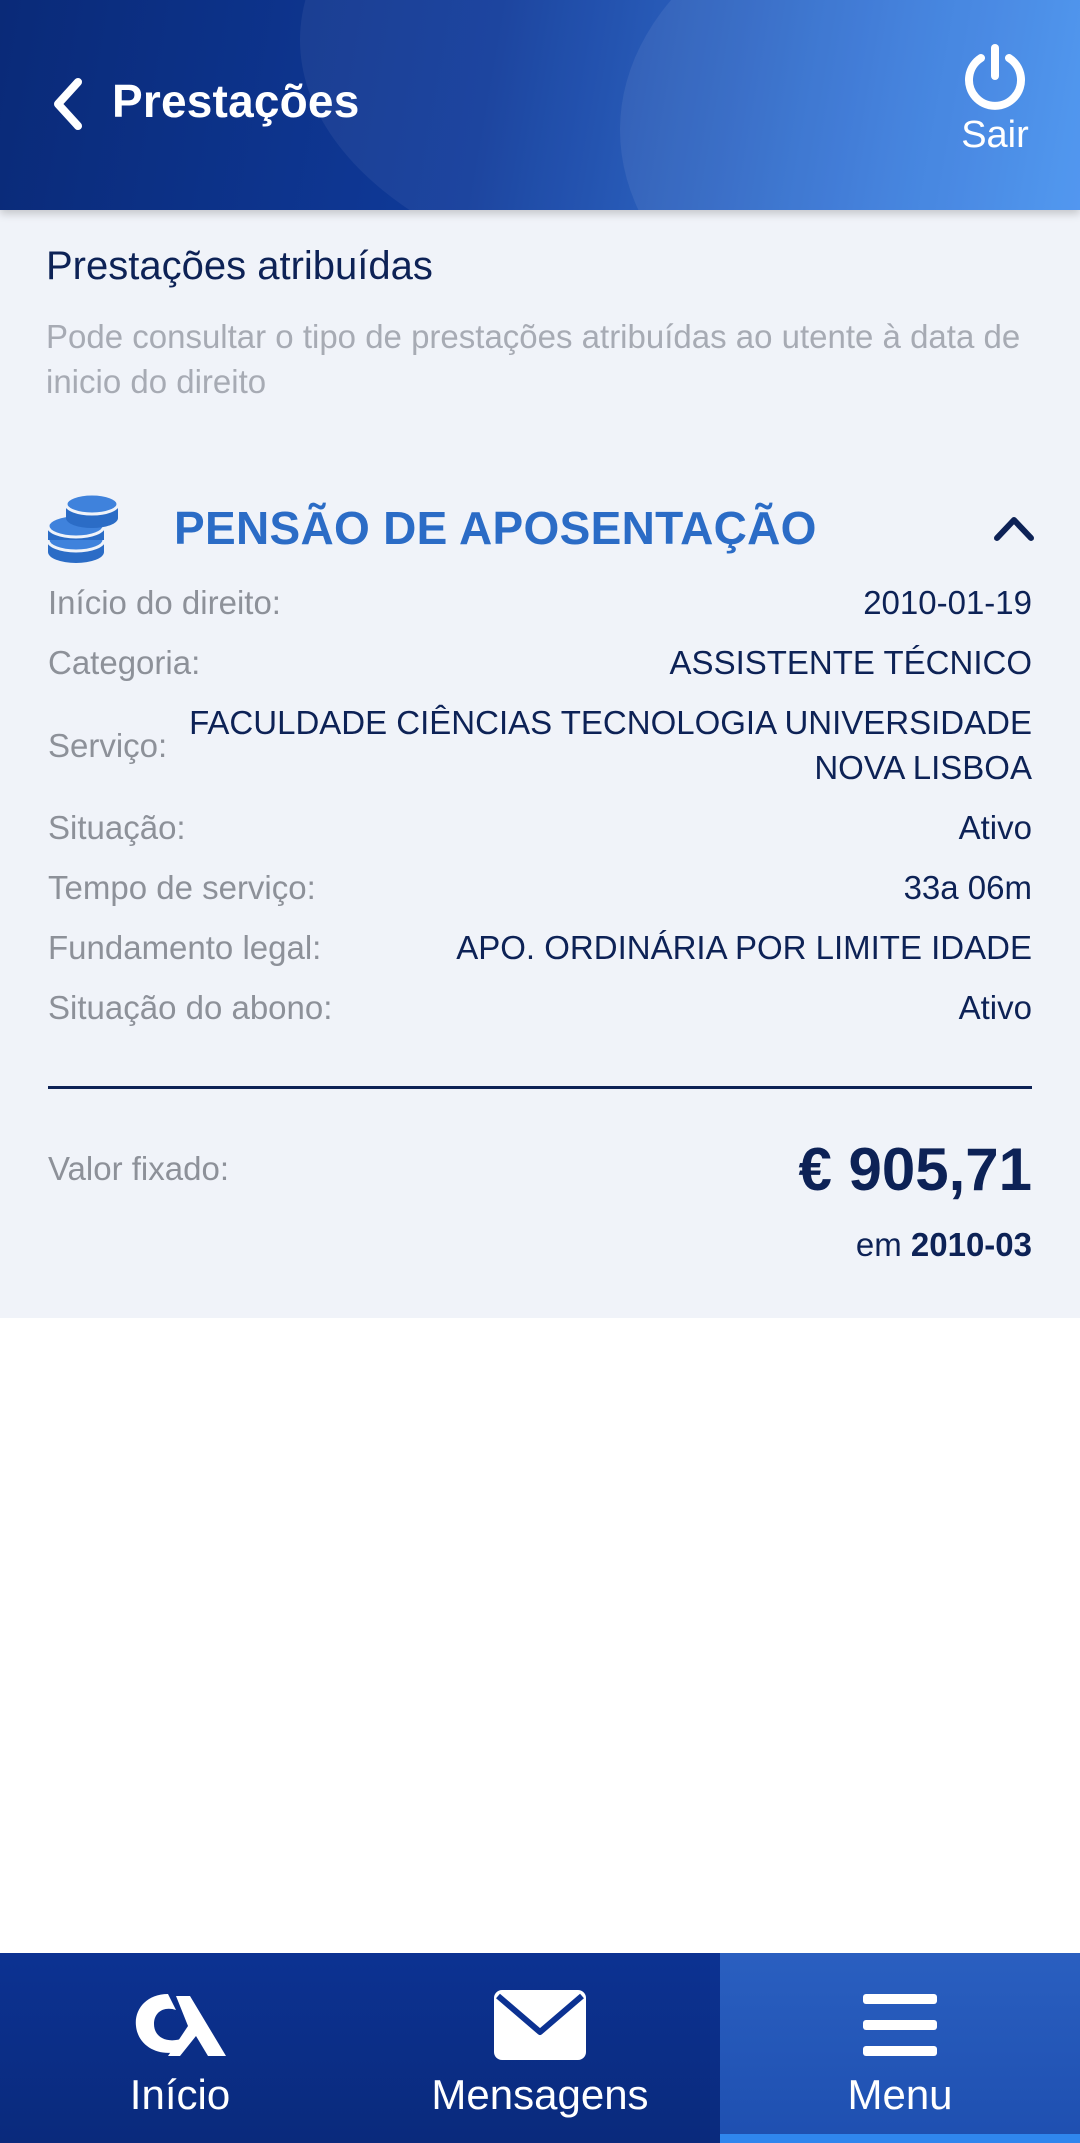  I want to click on back-button, so click(67, 104).